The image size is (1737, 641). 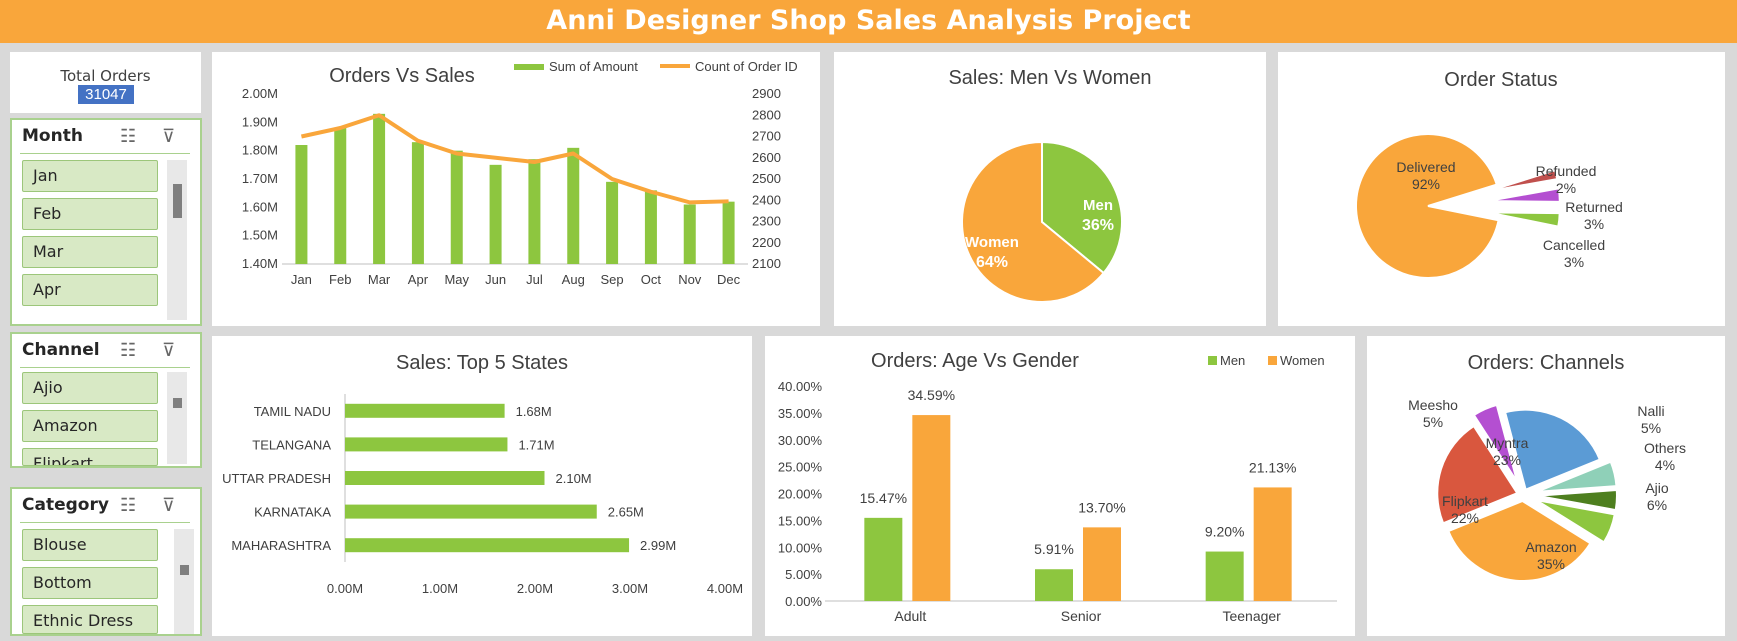 What do you see at coordinates (746, 66) in the screenshot?
I see `legend-label: Count of Order ID` at bounding box center [746, 66].